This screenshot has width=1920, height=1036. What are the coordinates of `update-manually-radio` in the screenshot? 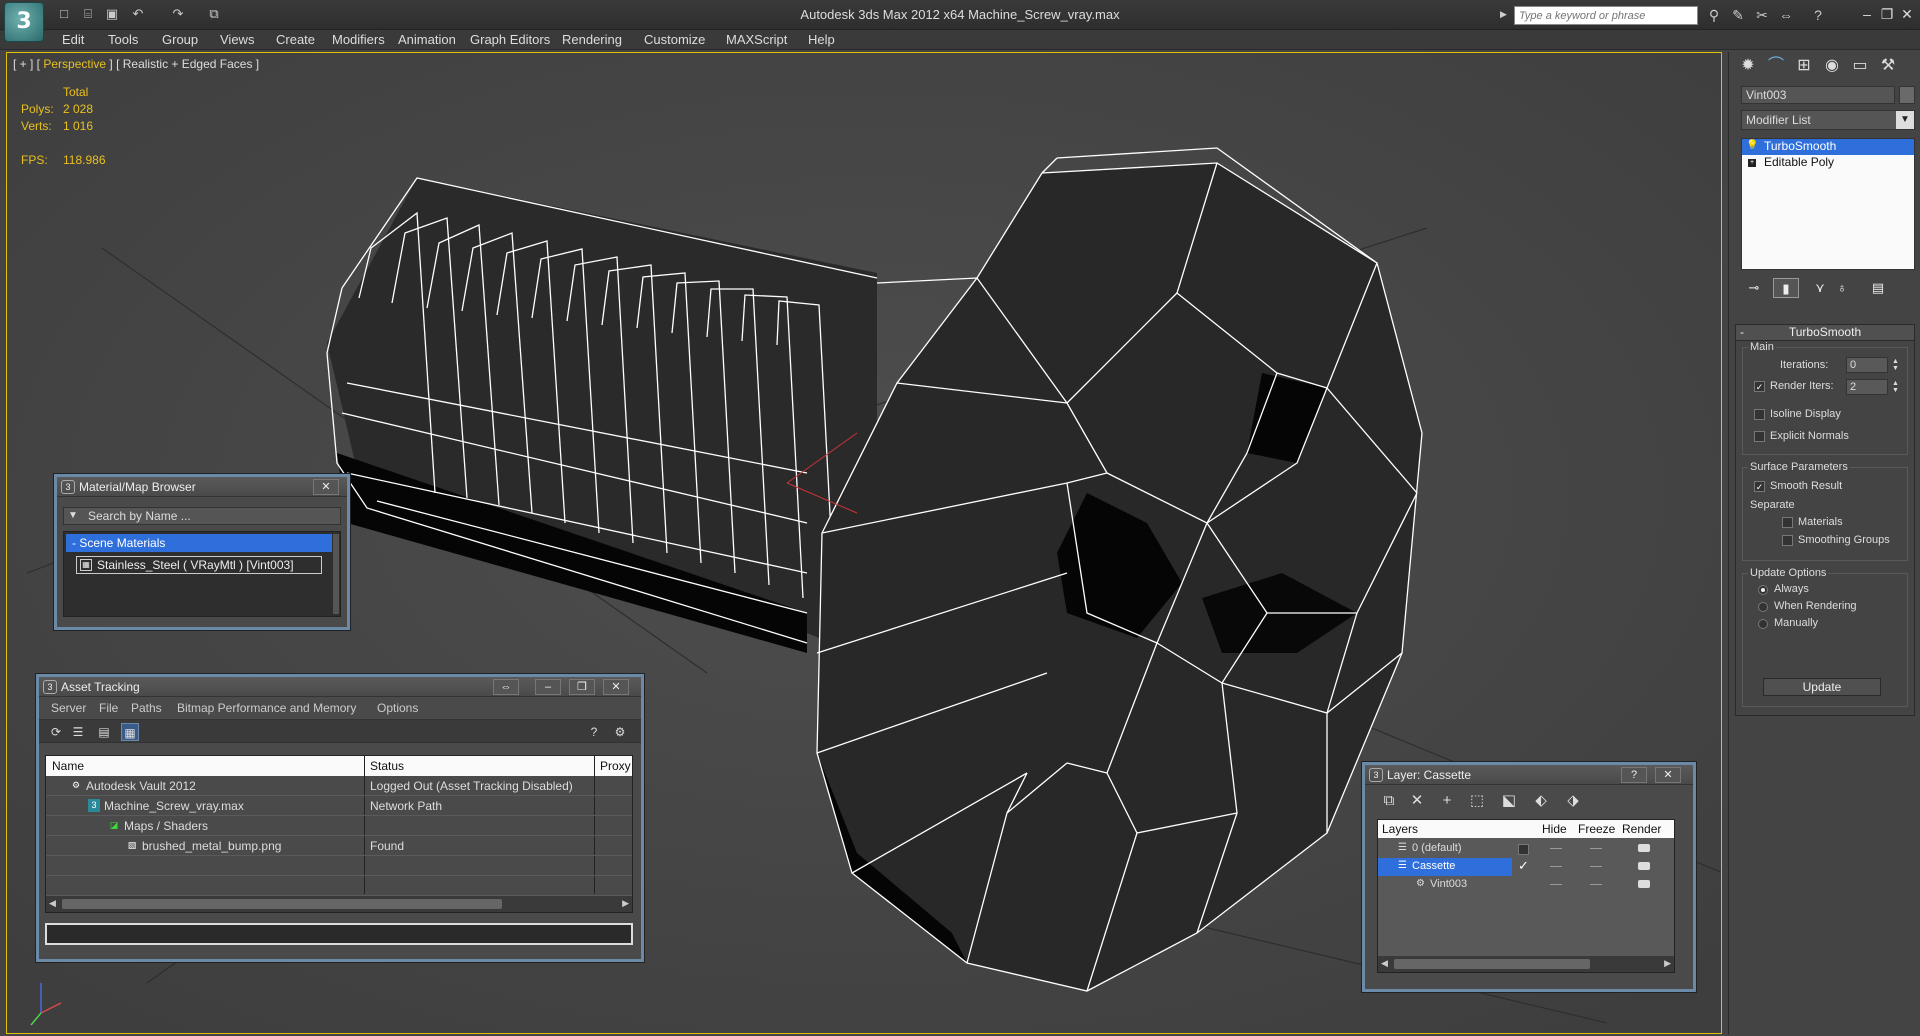 It's located at (1763, 624).